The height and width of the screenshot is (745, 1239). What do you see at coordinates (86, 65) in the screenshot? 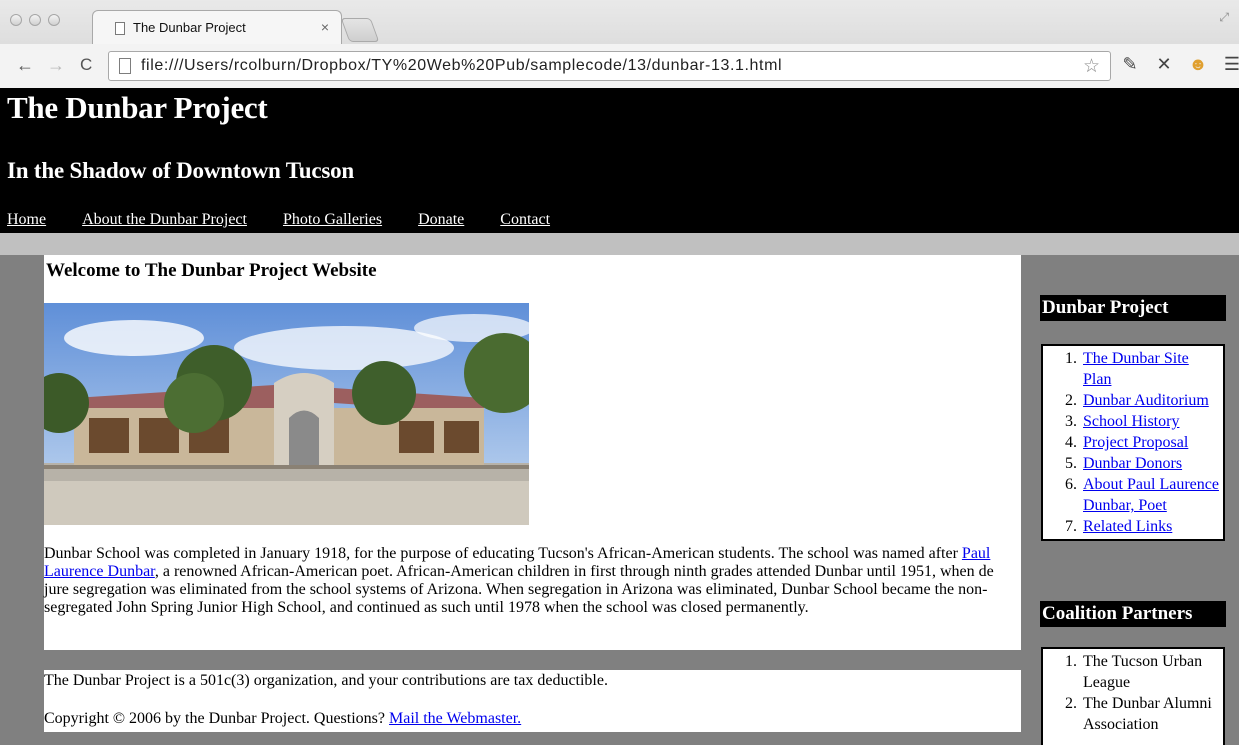
I see `reload-icon: C` at bounding box center [86, 65].